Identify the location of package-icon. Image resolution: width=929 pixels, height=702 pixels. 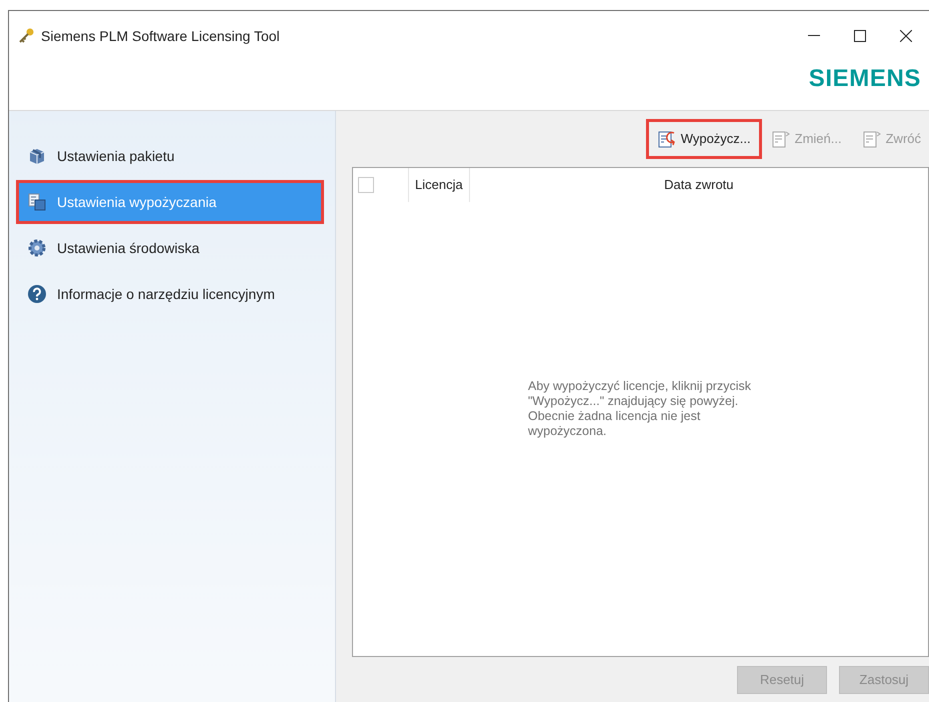
(37, 156).